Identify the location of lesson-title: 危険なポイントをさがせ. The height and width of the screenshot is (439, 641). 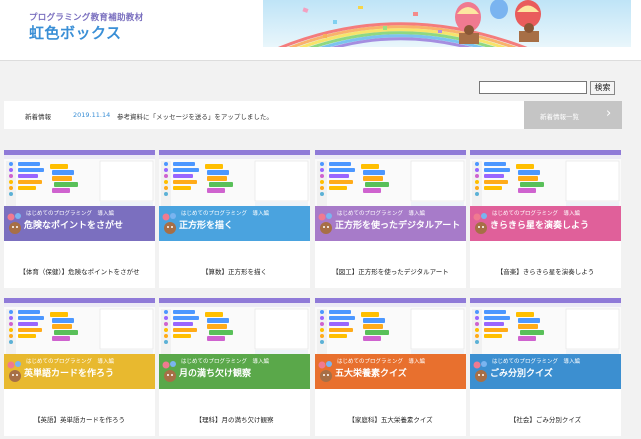
(74, 226).